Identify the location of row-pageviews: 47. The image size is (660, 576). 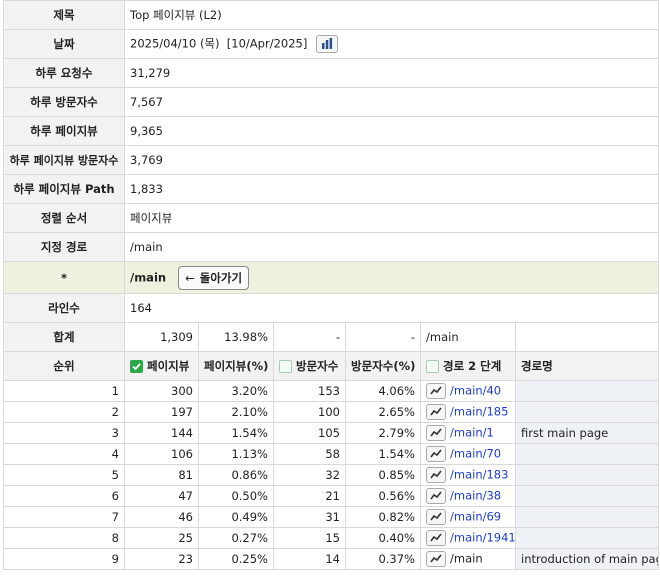
(161, 496).